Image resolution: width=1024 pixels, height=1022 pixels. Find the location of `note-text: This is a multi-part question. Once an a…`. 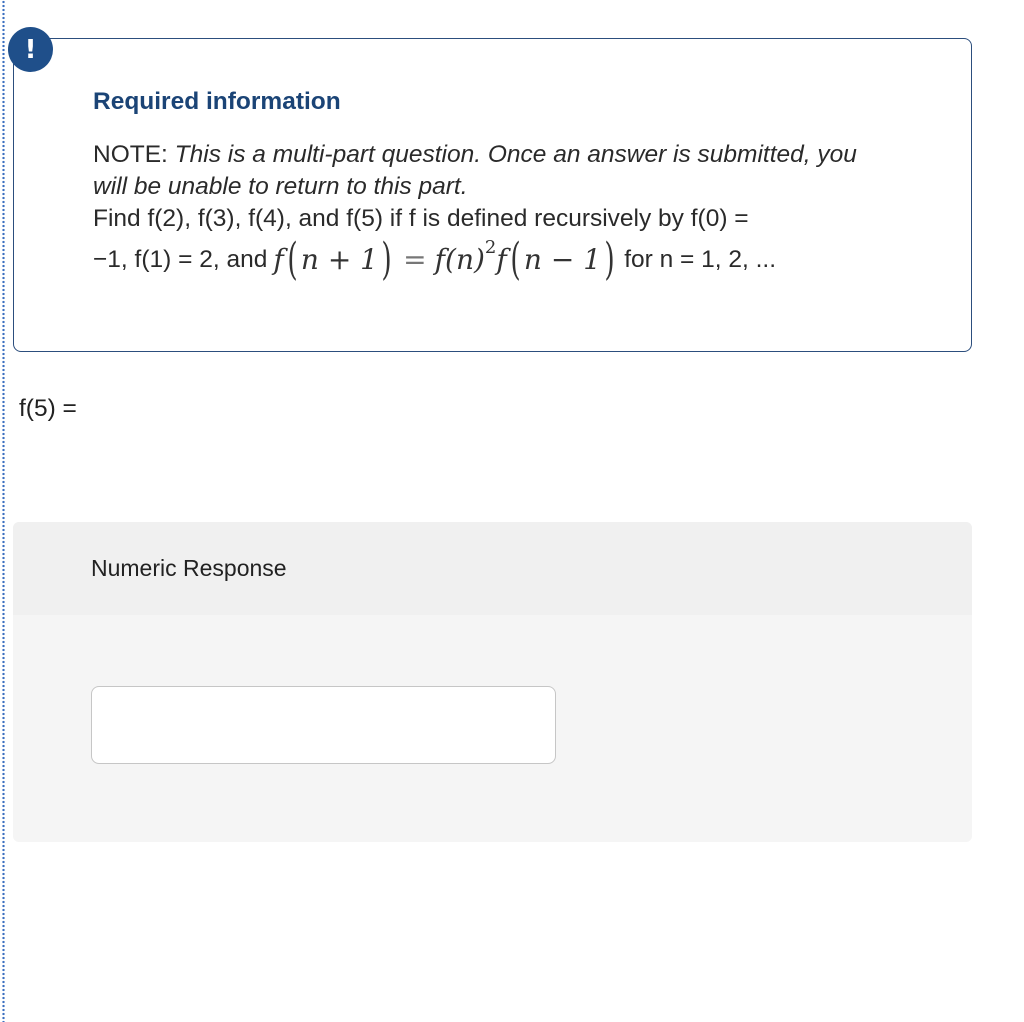

note-text: This is a multi-part question. Once an a… is located at coordinates (475, 170).